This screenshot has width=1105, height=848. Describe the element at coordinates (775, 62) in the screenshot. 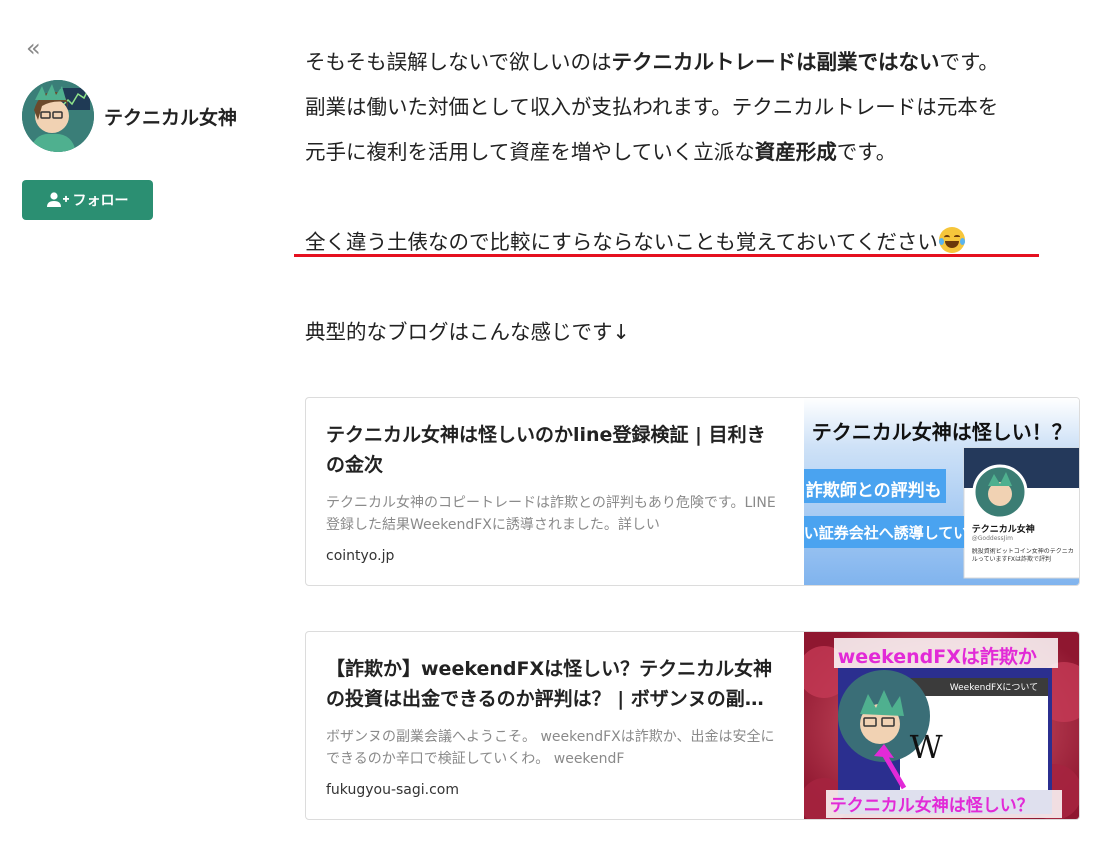

I see `bold-text: テクニカルトレードは副業ではない` at that location.